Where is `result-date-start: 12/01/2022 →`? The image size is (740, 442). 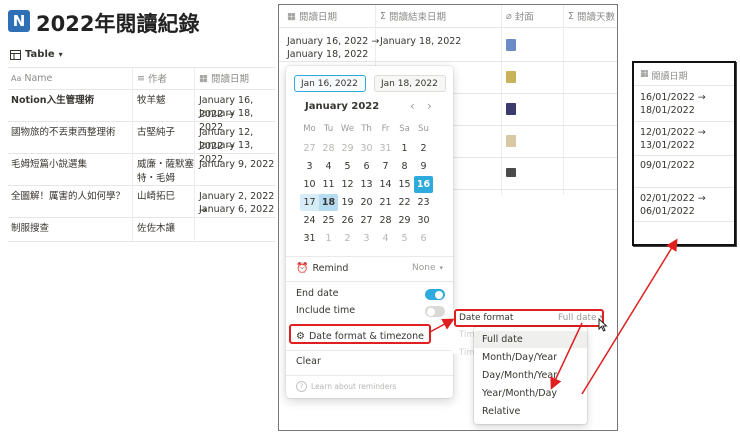
result-date-start: 12/01/2022 → is located at coordinates (673, 133).